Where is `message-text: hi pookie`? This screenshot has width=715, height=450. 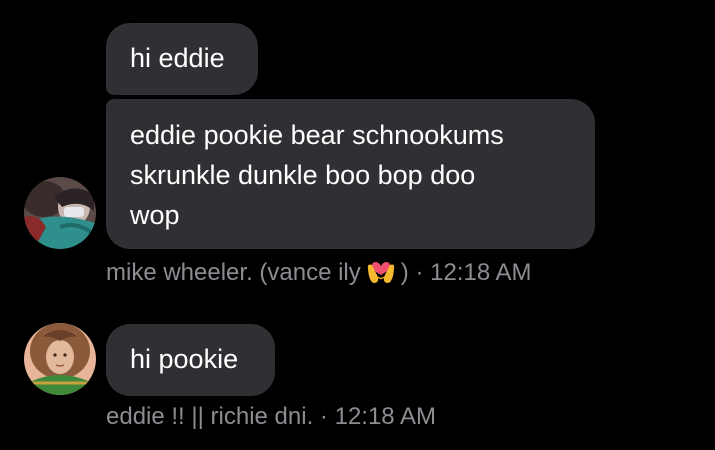
message-text: hi pookie is located at coordinates (184, 359).